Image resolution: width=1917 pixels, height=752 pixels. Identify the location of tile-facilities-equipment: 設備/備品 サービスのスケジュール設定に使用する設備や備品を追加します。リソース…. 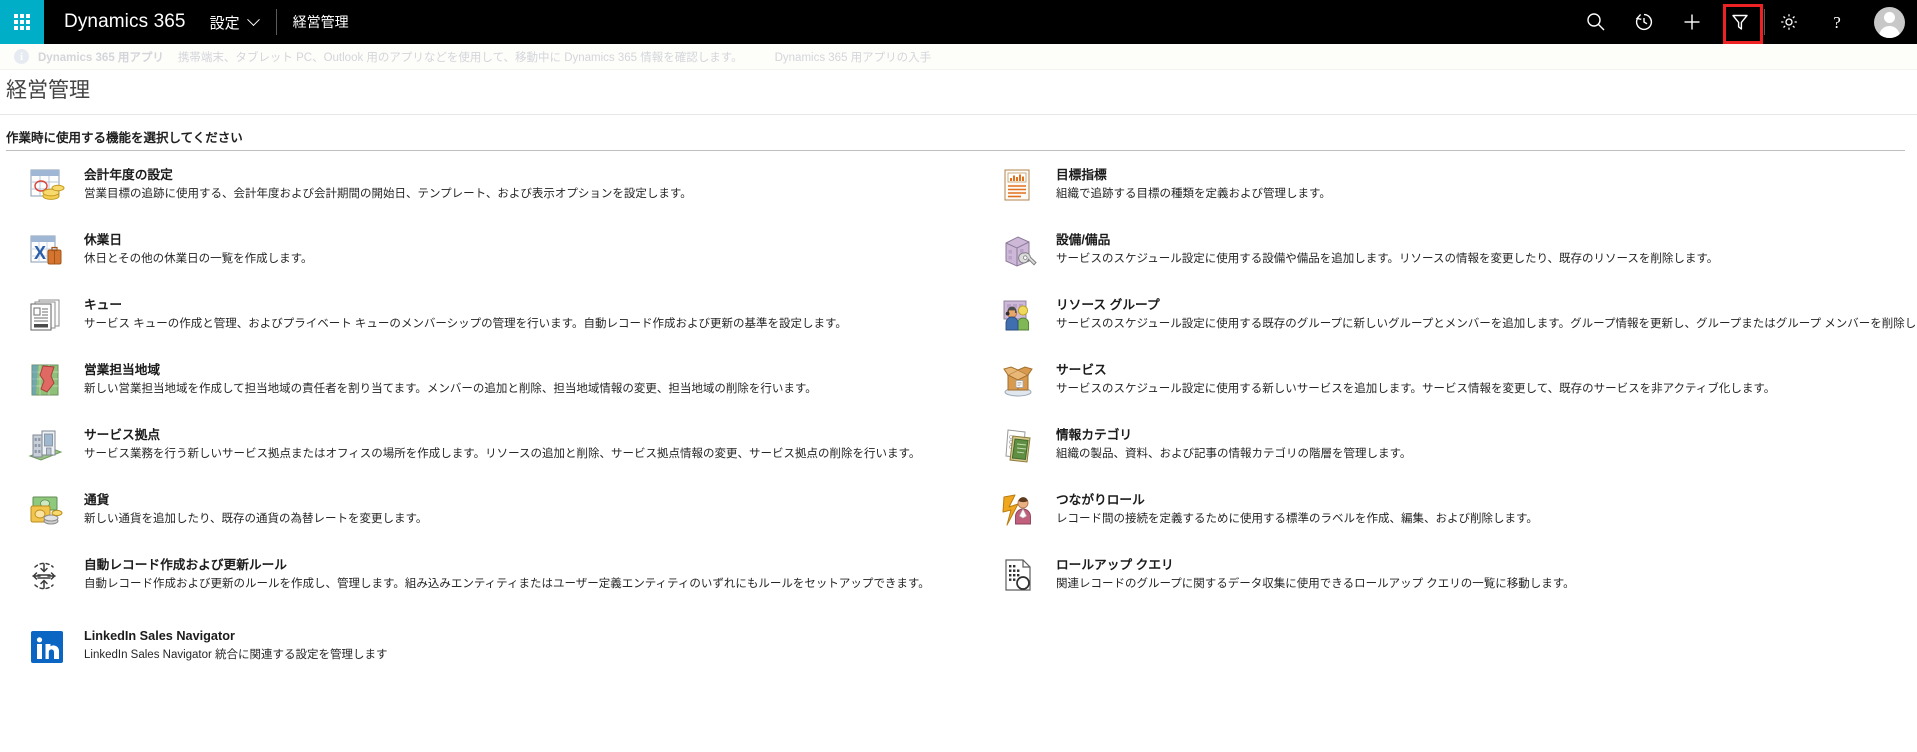
(1451, 258).